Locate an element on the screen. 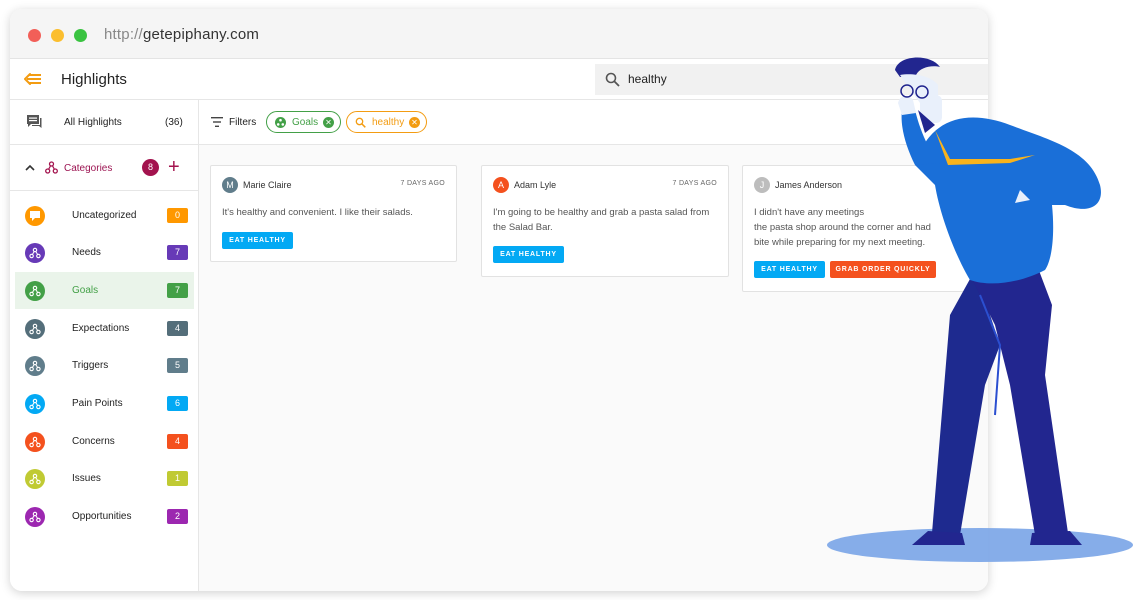  sidebar-item-label: Goals is located at coordinates (85, 290).